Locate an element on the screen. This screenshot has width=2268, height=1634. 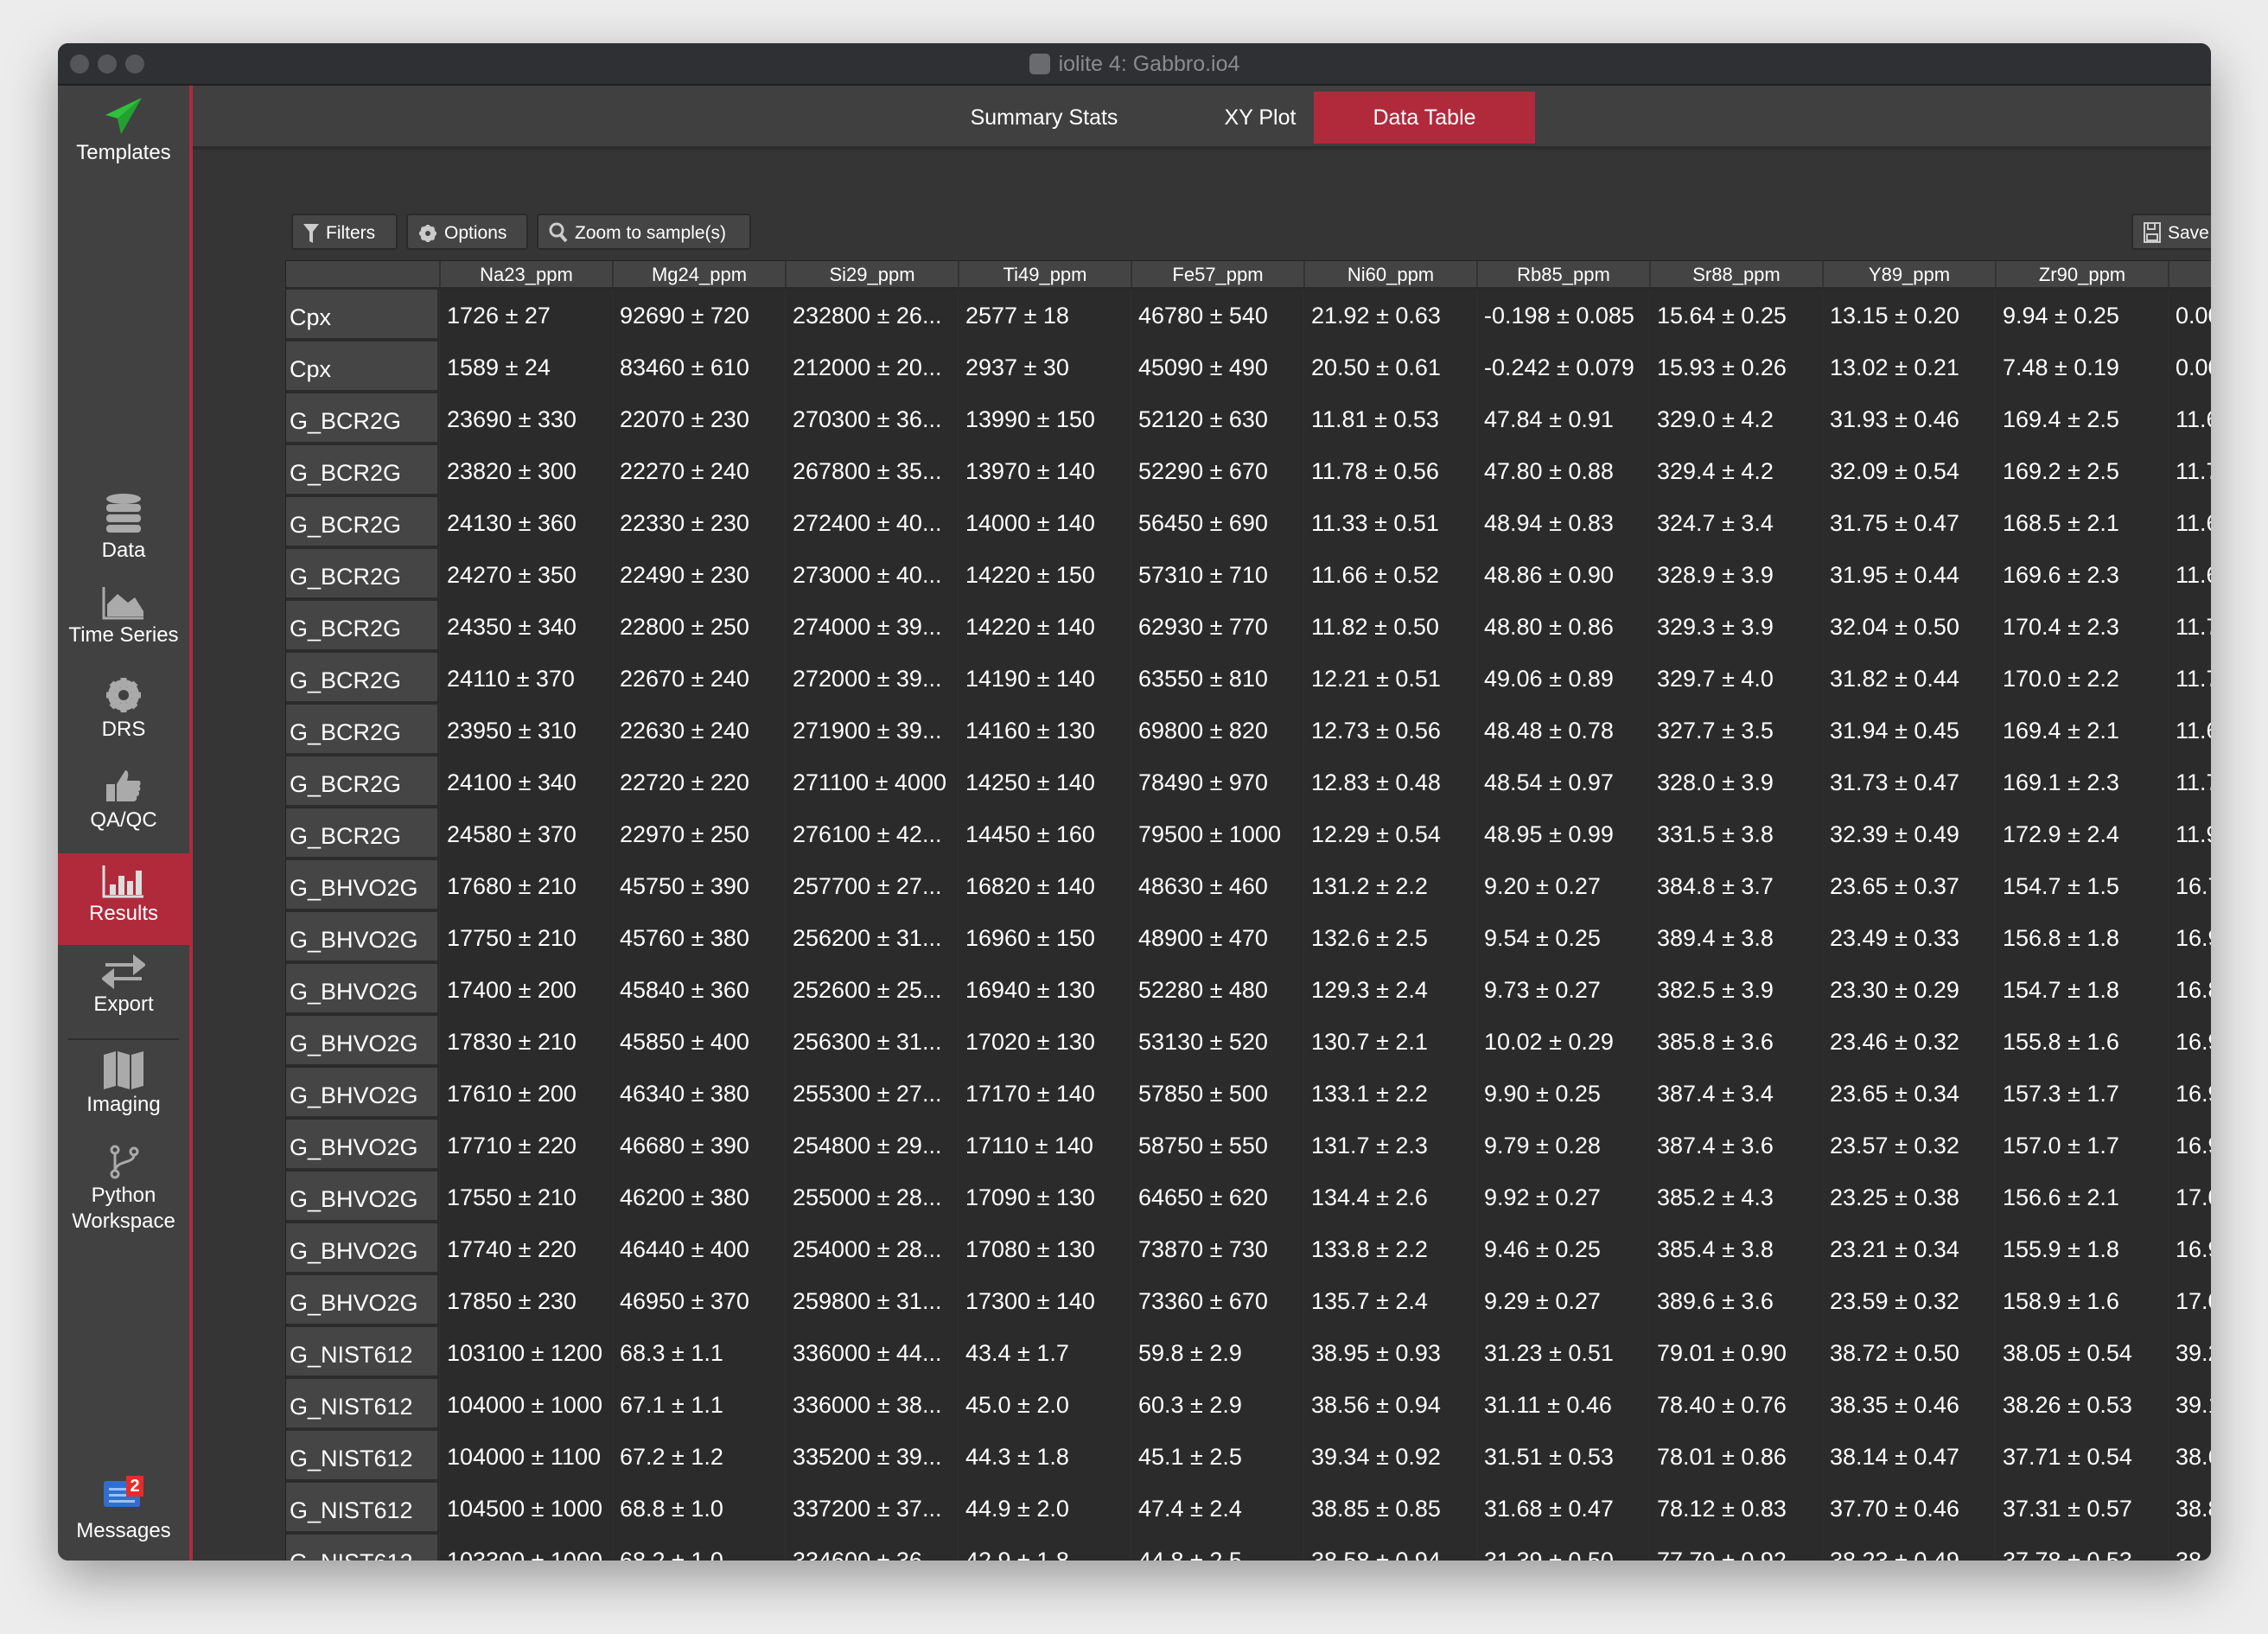
table-cell: 169.4 ± 2.5 is located at coordinates (2081, 419).